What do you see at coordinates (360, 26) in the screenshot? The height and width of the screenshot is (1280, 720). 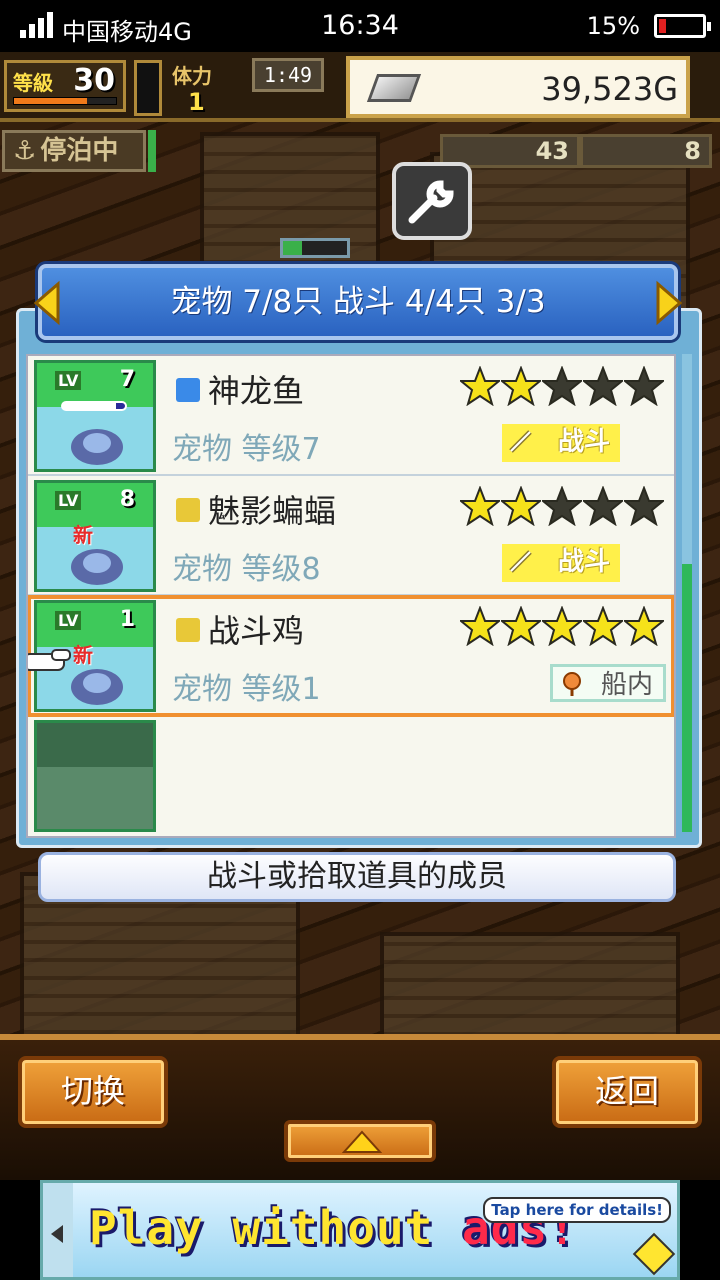 I see `status-bar: 中国移动4G 16:34 15%` at bounding box center [360, 26].